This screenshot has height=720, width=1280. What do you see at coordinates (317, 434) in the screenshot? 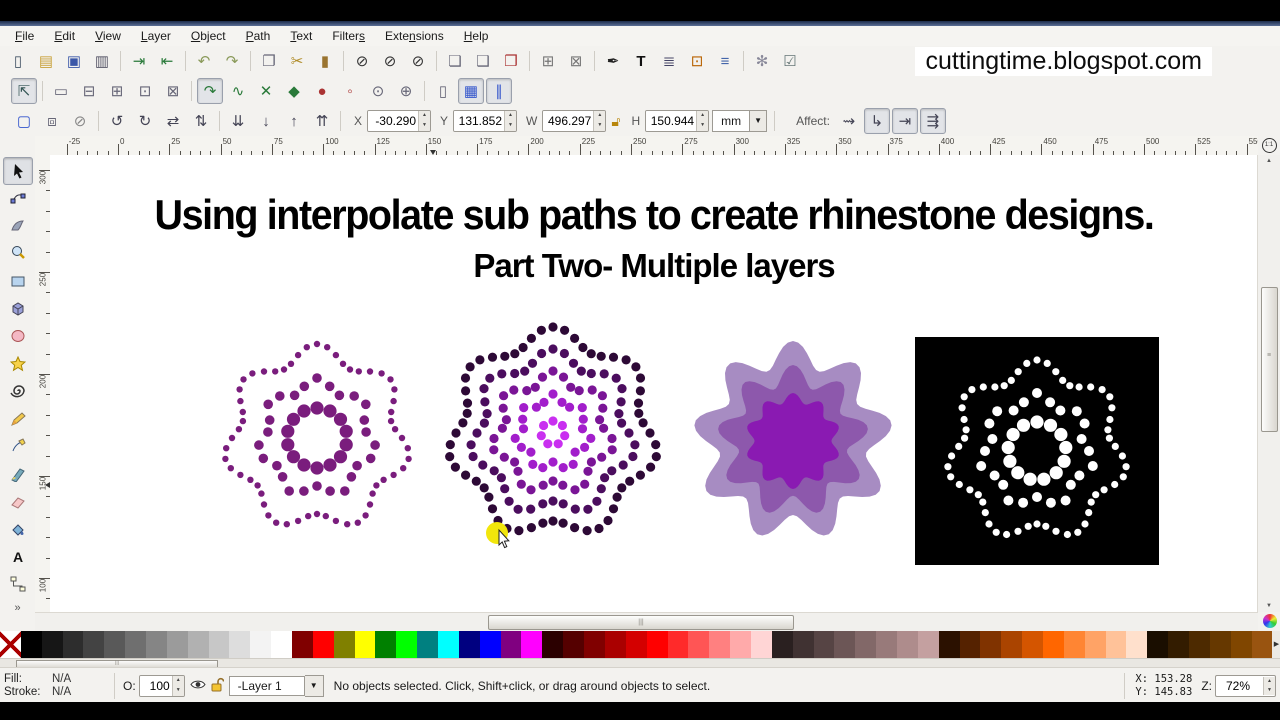
I see `rhinestone-flower-light` at bounding box center [317, 434].